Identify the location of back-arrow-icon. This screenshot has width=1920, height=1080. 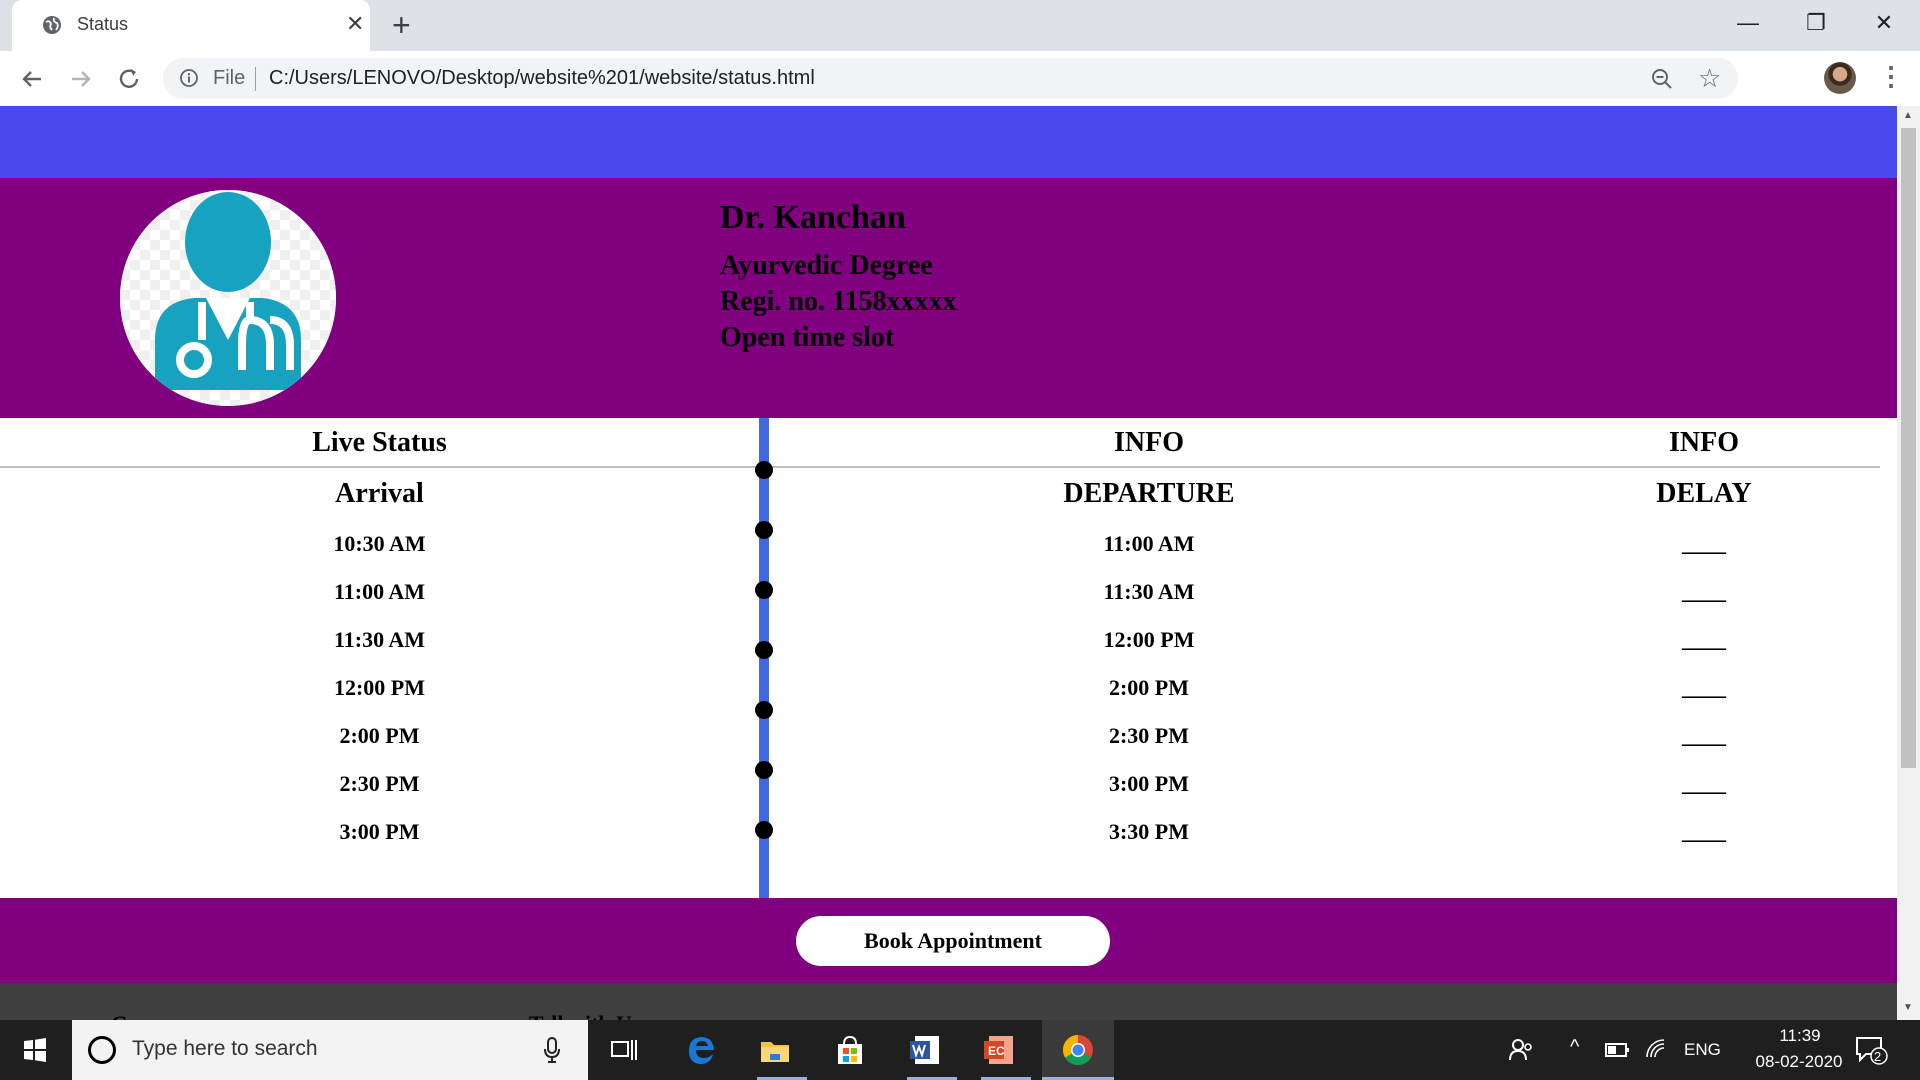
(32, 79).